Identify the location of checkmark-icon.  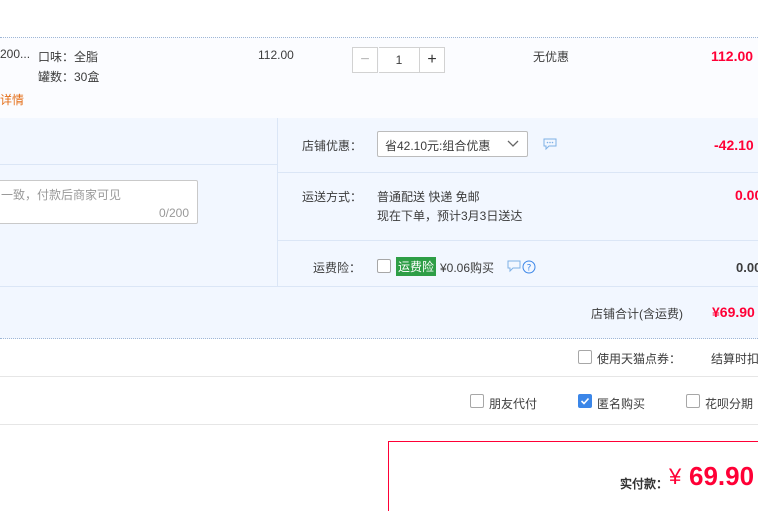
(585, 401).